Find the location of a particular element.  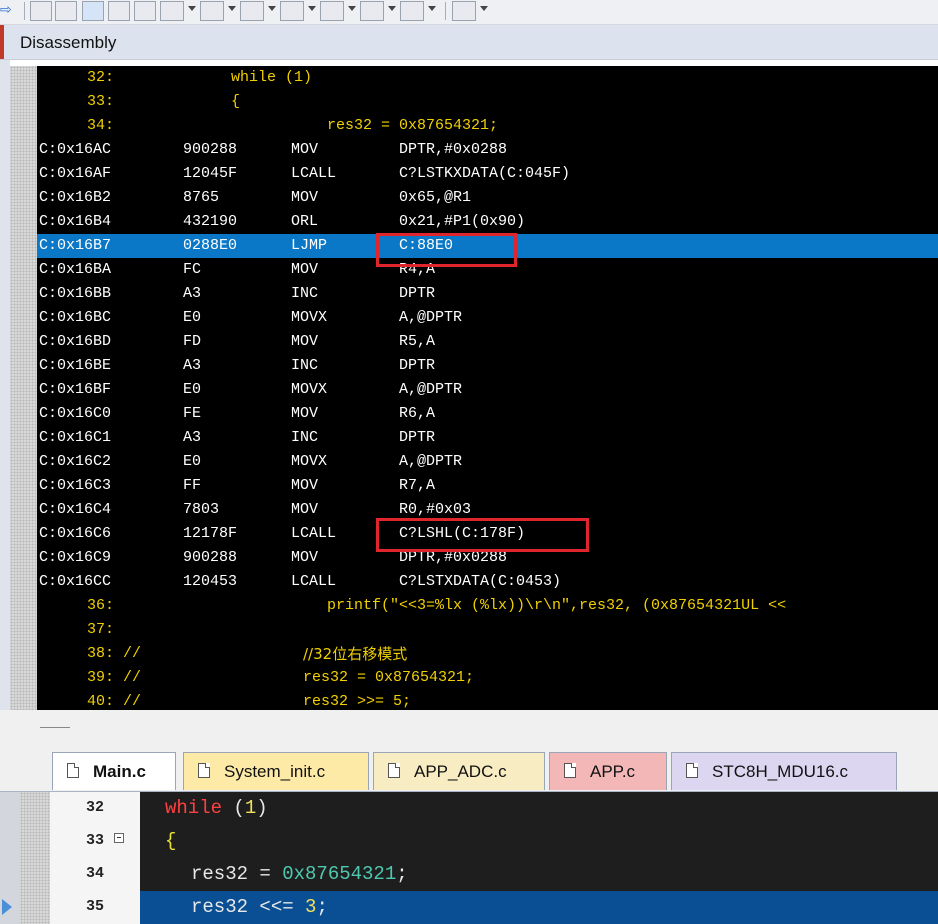

disassembly-row: C:0x16BE A3 INC DPTR is located at coordinates (487, 366).